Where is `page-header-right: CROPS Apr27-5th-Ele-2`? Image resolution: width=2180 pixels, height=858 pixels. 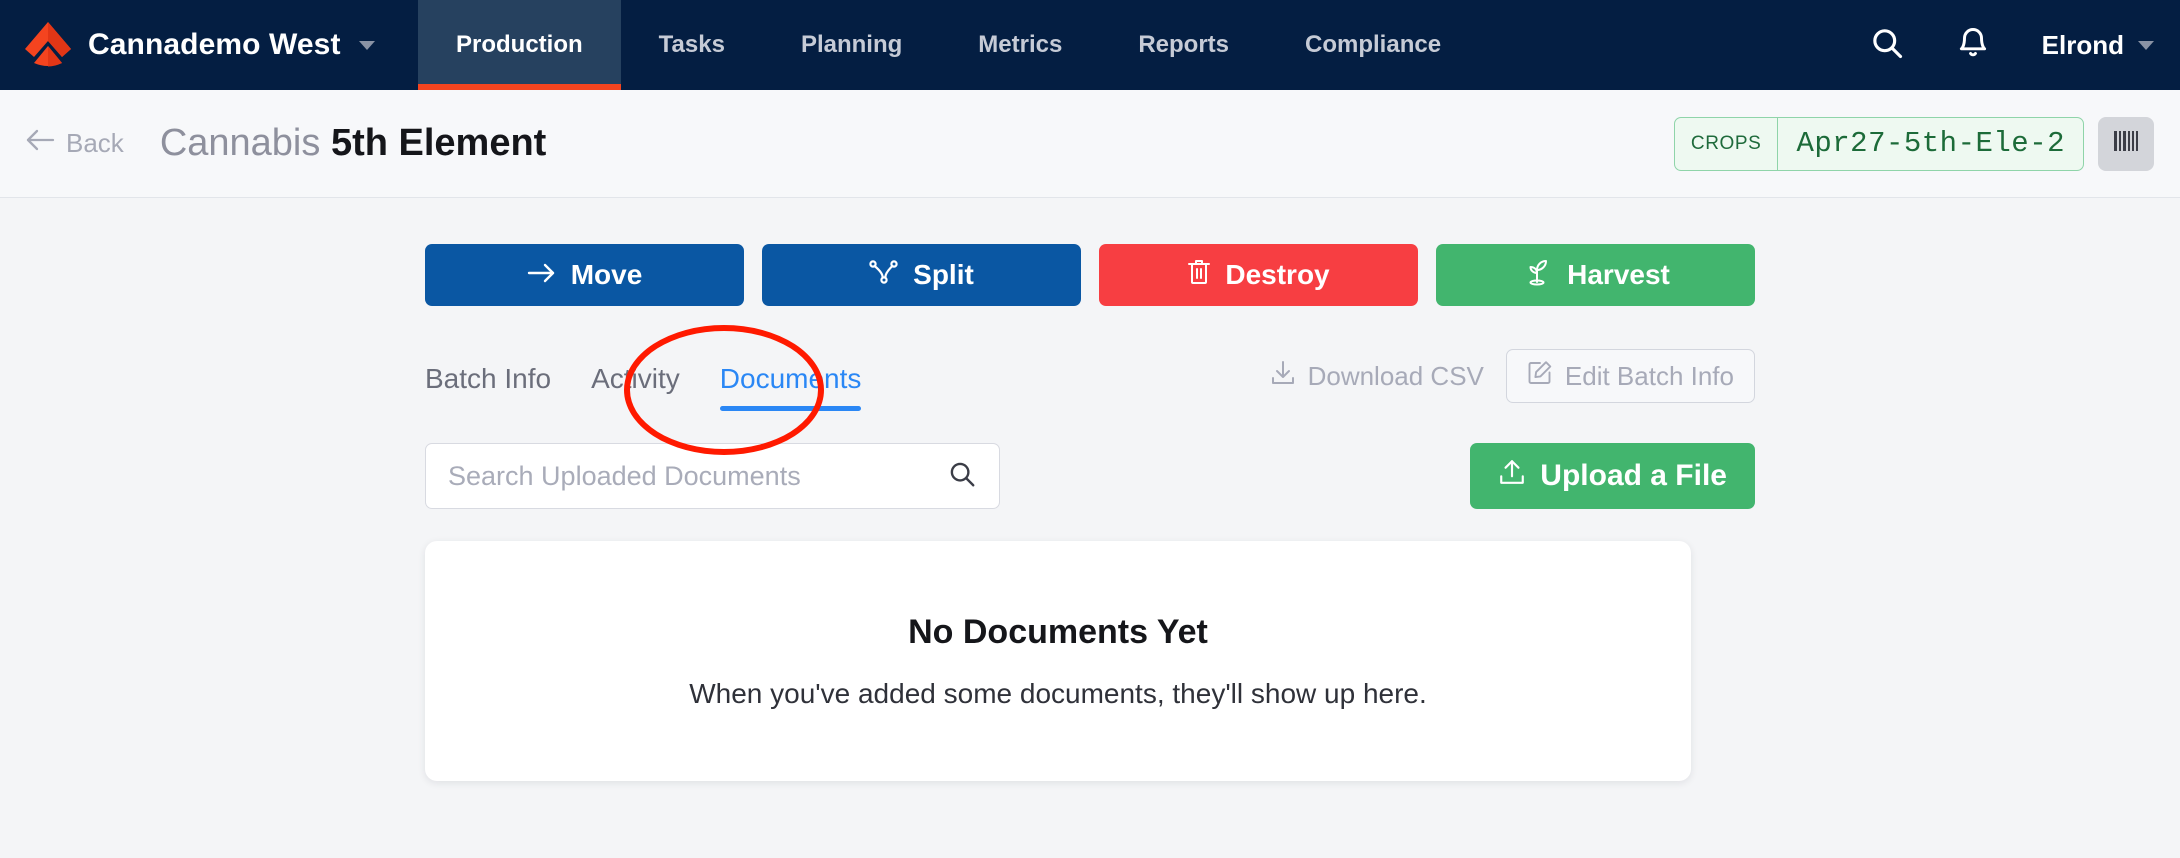
page-header-right: CROPS Apr27-5th-Ele-2 is located at coordinates (1913, 143).